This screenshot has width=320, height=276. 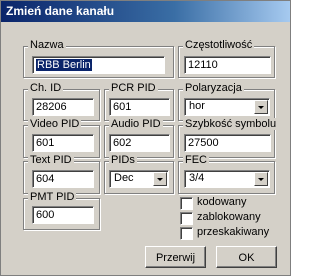 What do you see at coordinates (139, 107) in the screenshot?
I see `pcr-pid-input: 601` at bounding box center [139, 107].